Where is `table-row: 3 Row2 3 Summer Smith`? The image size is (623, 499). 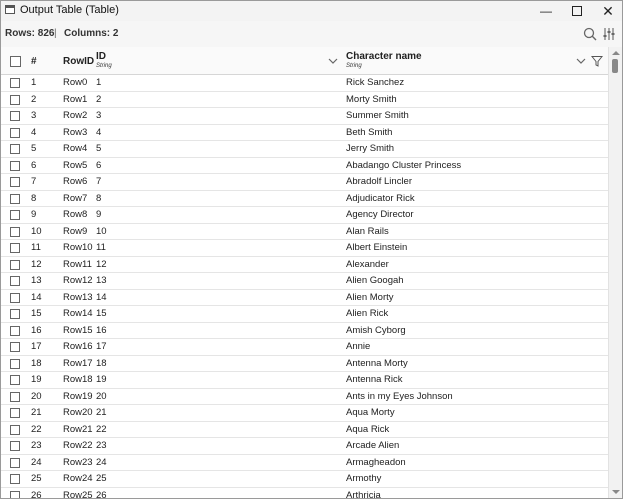
table-row: 3 Row2 3 Summer Smith is located at coordinates (304, 116).